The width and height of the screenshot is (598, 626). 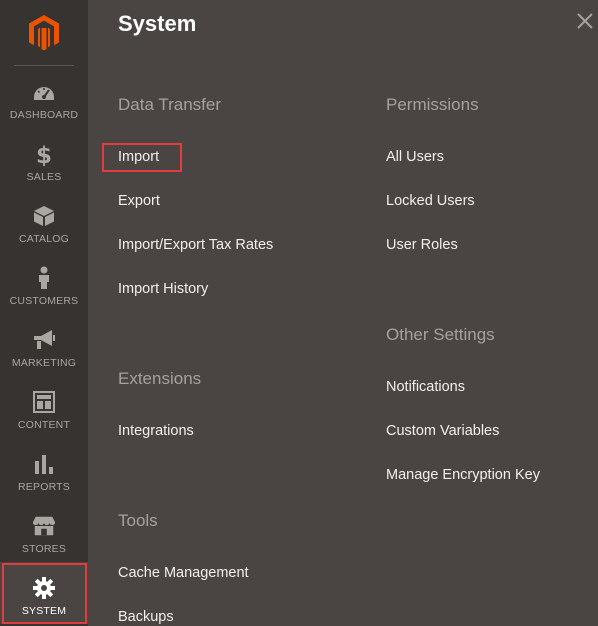 I want to click on link-integrations: Integrations, so click(x=156, y=431).